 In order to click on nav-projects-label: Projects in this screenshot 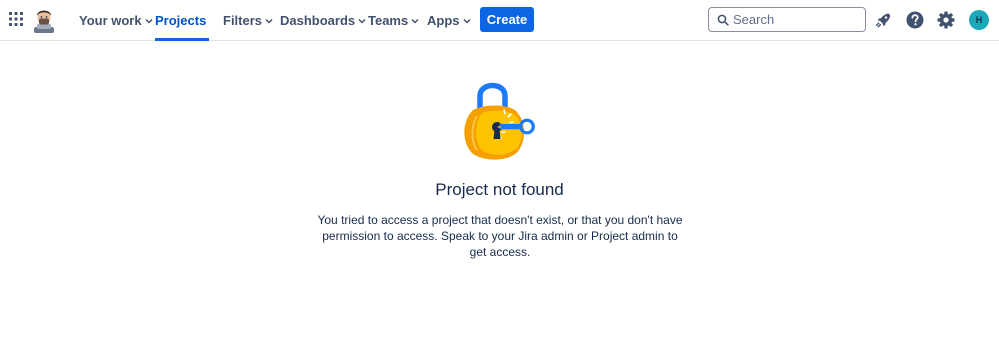, I will do `click(181, 20)`.